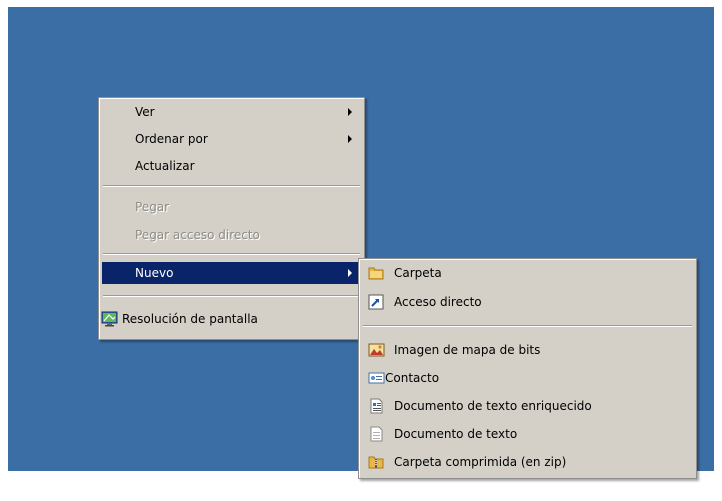  Describe the element at coordinates (145, 112) in the screenshot. I see `menu-item-label: Ver` at that location.